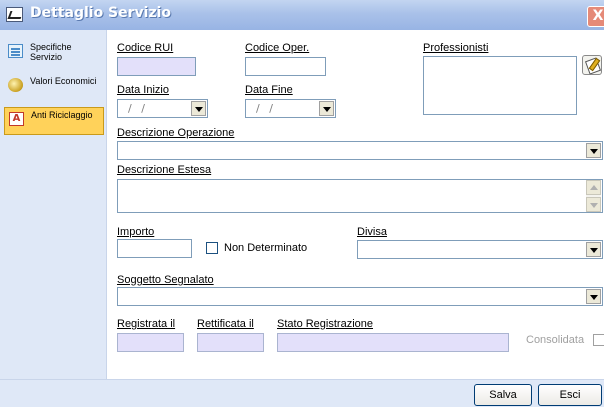  Describe the element at coordinates (162, 108) in the screenshot. I see `data-inizio-field: / /` at that location.